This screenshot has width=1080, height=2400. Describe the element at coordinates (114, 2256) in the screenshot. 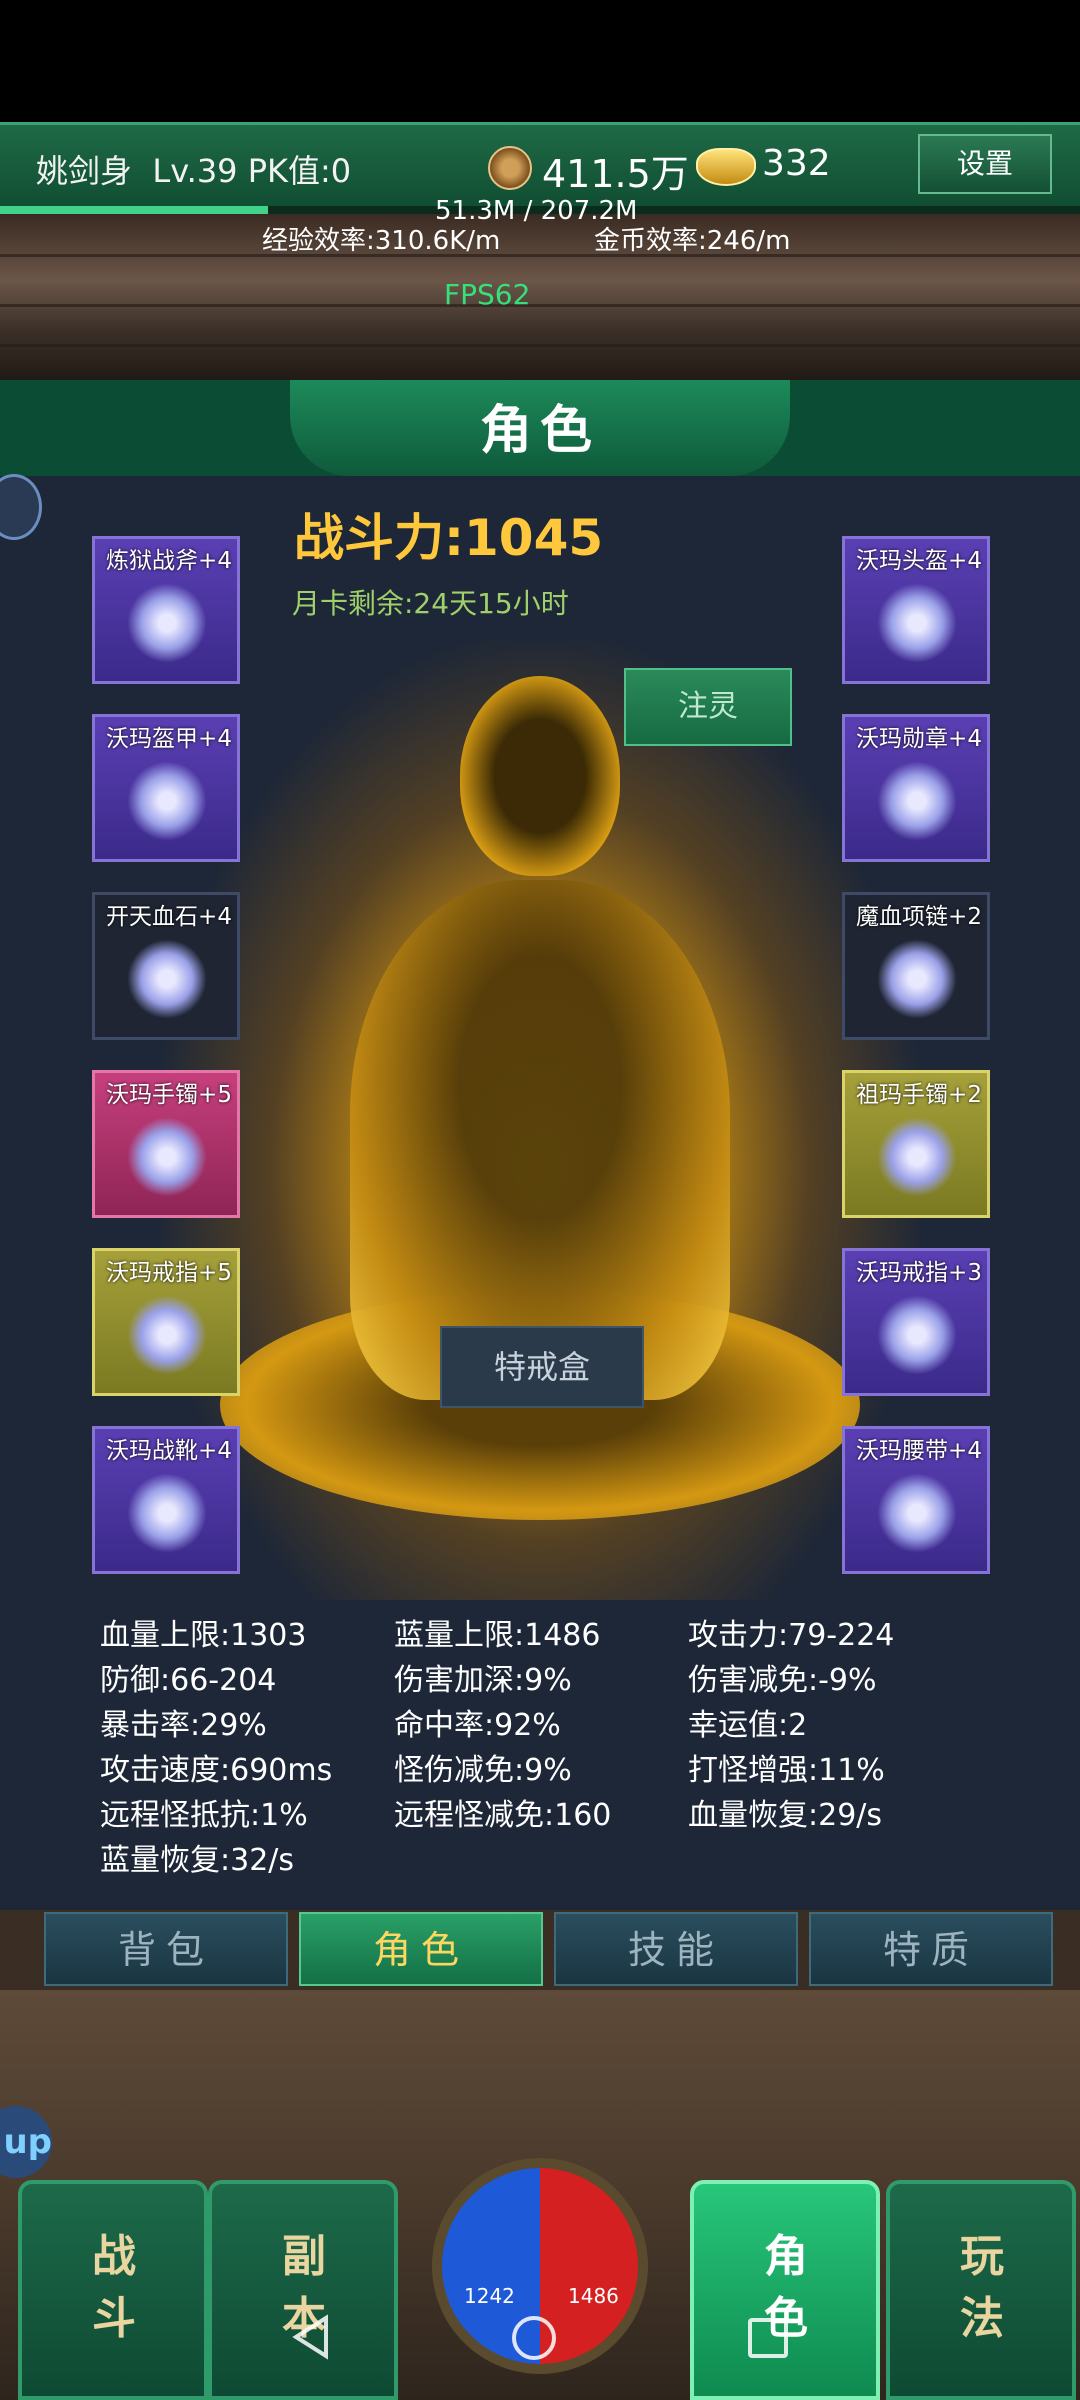

I see `nav-label-top: 战` at that location.